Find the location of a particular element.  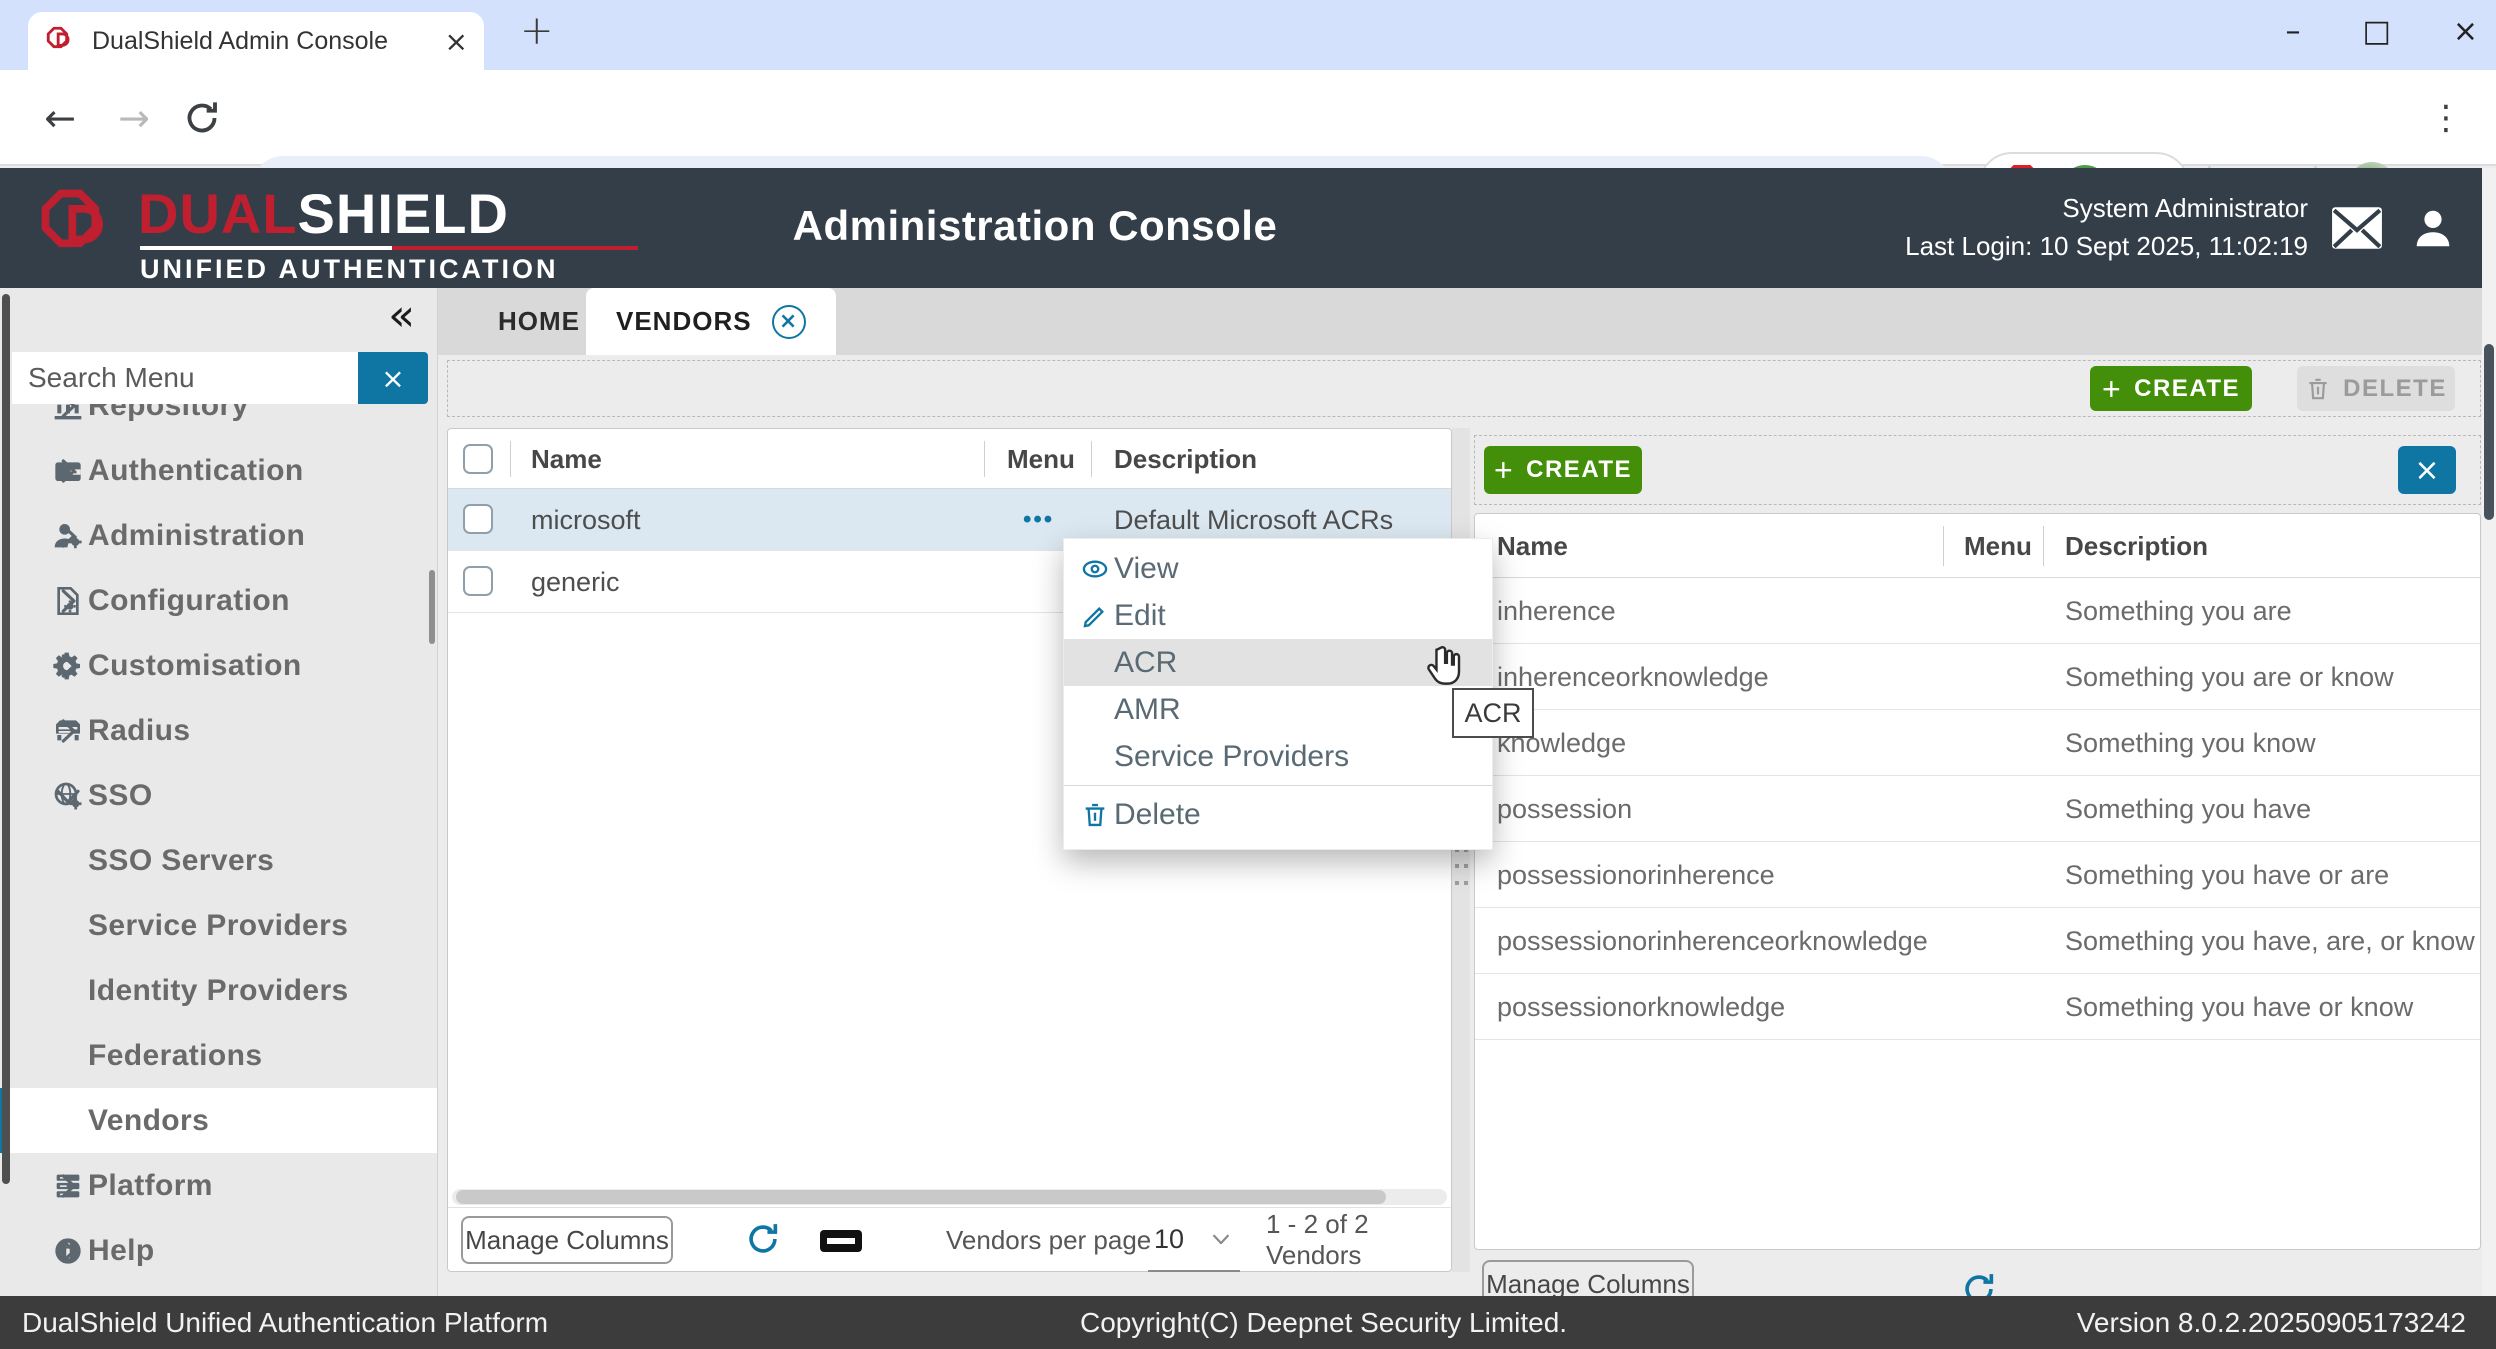

sidebar-item-customisation: Customisation is located at coordinates (218, 665).